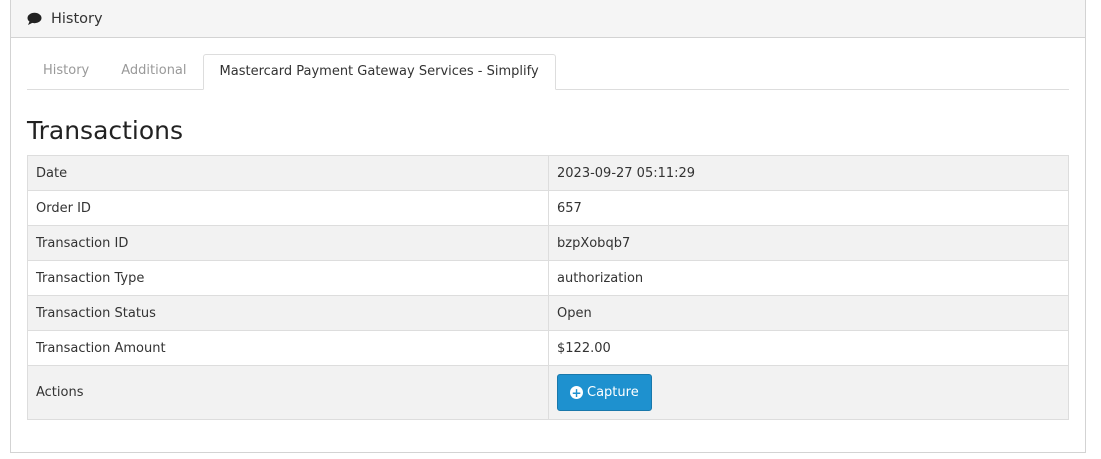  I want to click on row-label: Transaction Status, so click(288, 313).